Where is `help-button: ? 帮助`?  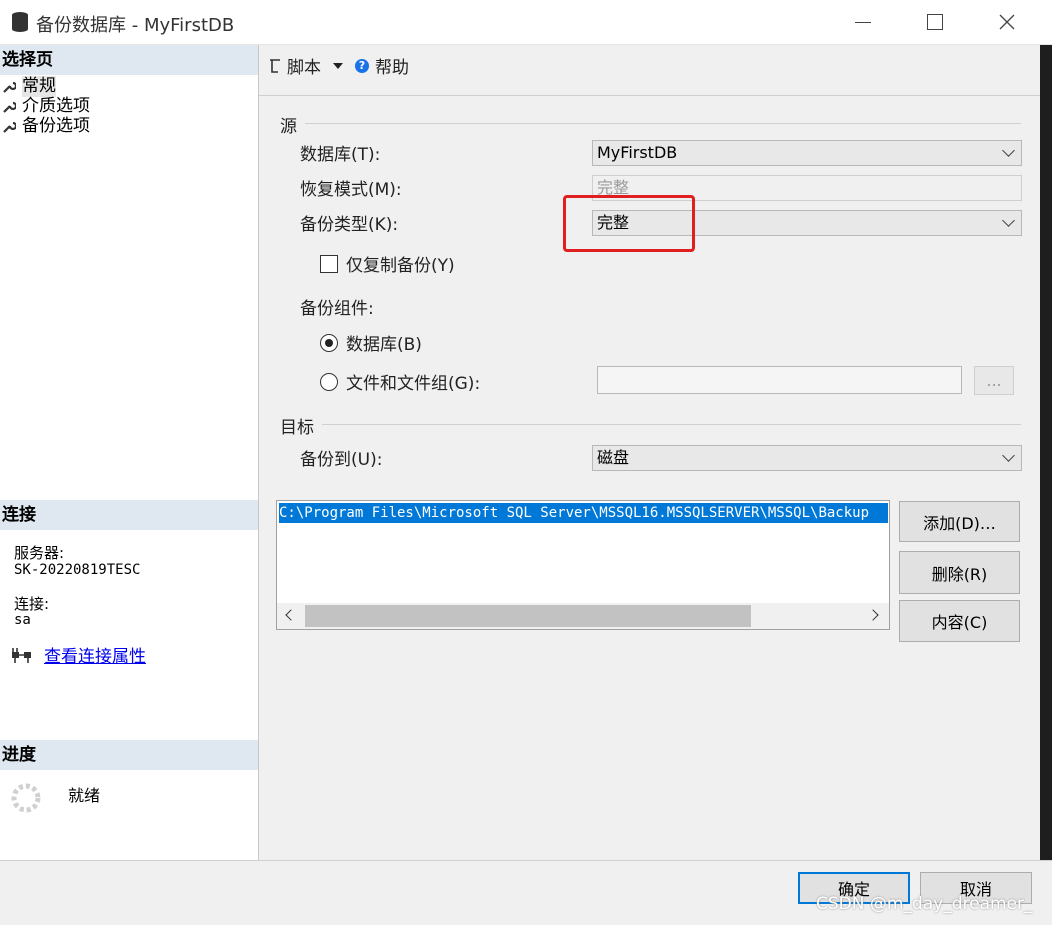 help-button: ? 帮助 is located at coordinates (382, 65).